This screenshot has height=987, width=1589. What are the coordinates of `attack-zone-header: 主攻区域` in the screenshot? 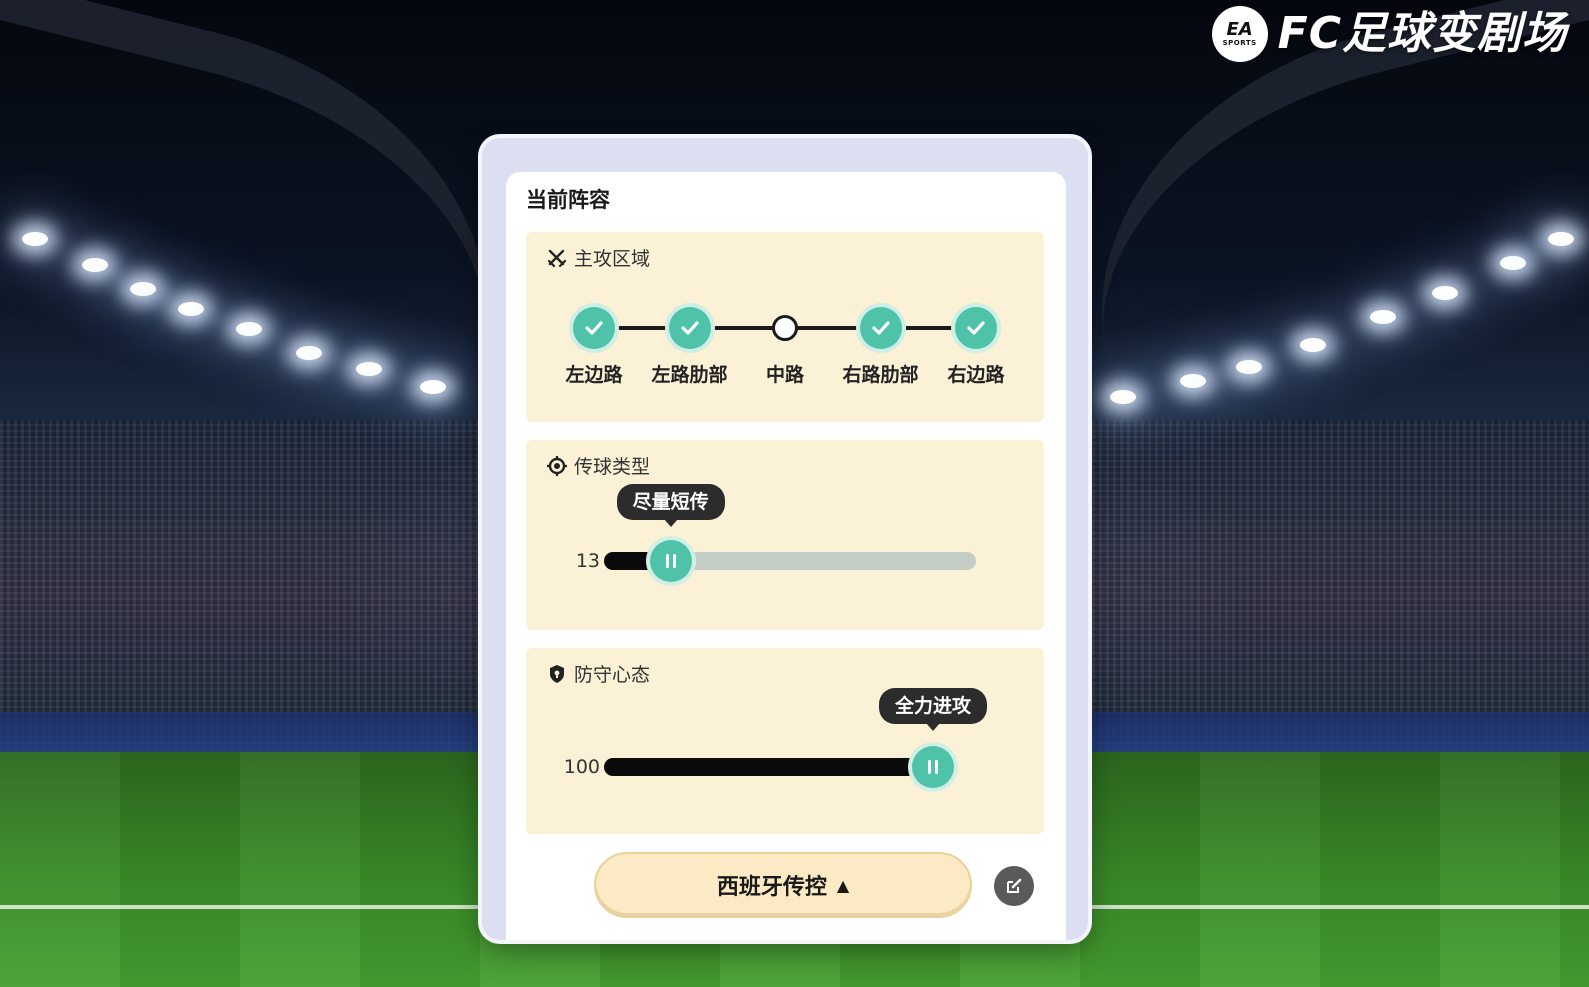 It's located at (598, 257).